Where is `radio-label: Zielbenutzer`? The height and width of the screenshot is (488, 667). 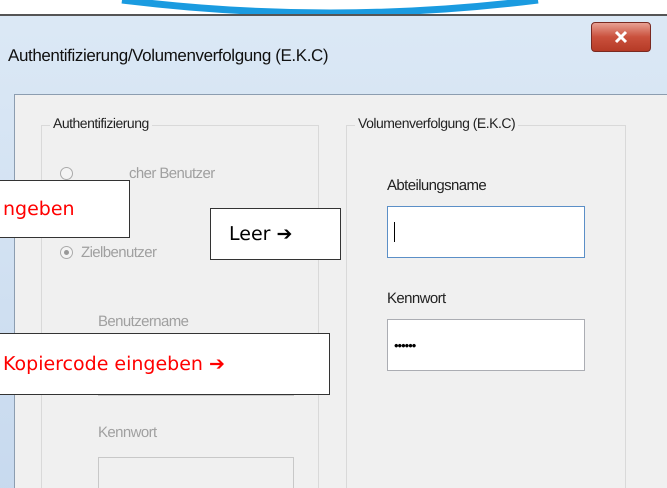 radio-label: Zielbenutzer is located at coordinates (118, 252).